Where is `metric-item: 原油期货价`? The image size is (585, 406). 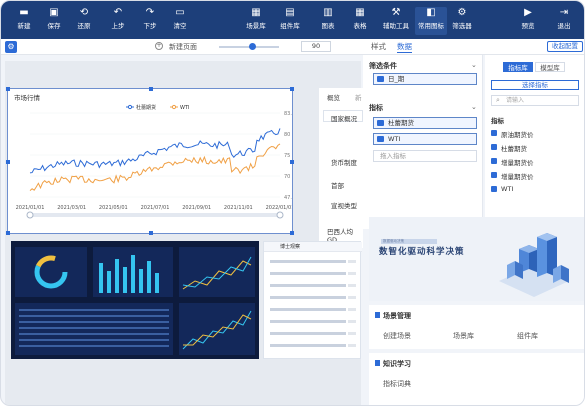
metric-item: 原油期货价 is located at coordinates (512, 134).